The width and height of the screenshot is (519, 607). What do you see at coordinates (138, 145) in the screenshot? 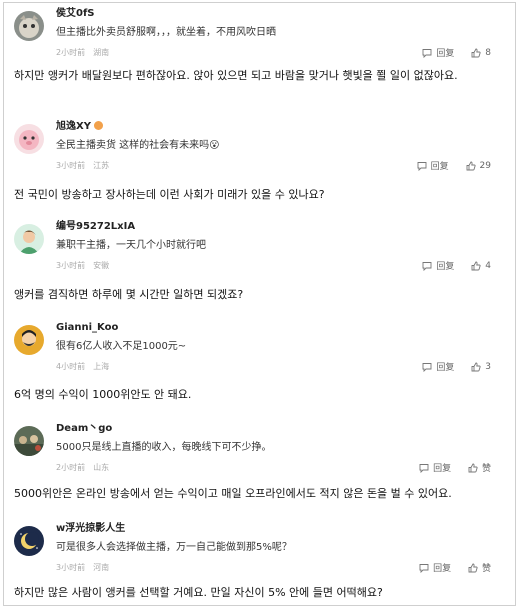
I see `comment-text: 全民主播卖货 这样的社会有未来吗😮` at bounding box center [138, 145].